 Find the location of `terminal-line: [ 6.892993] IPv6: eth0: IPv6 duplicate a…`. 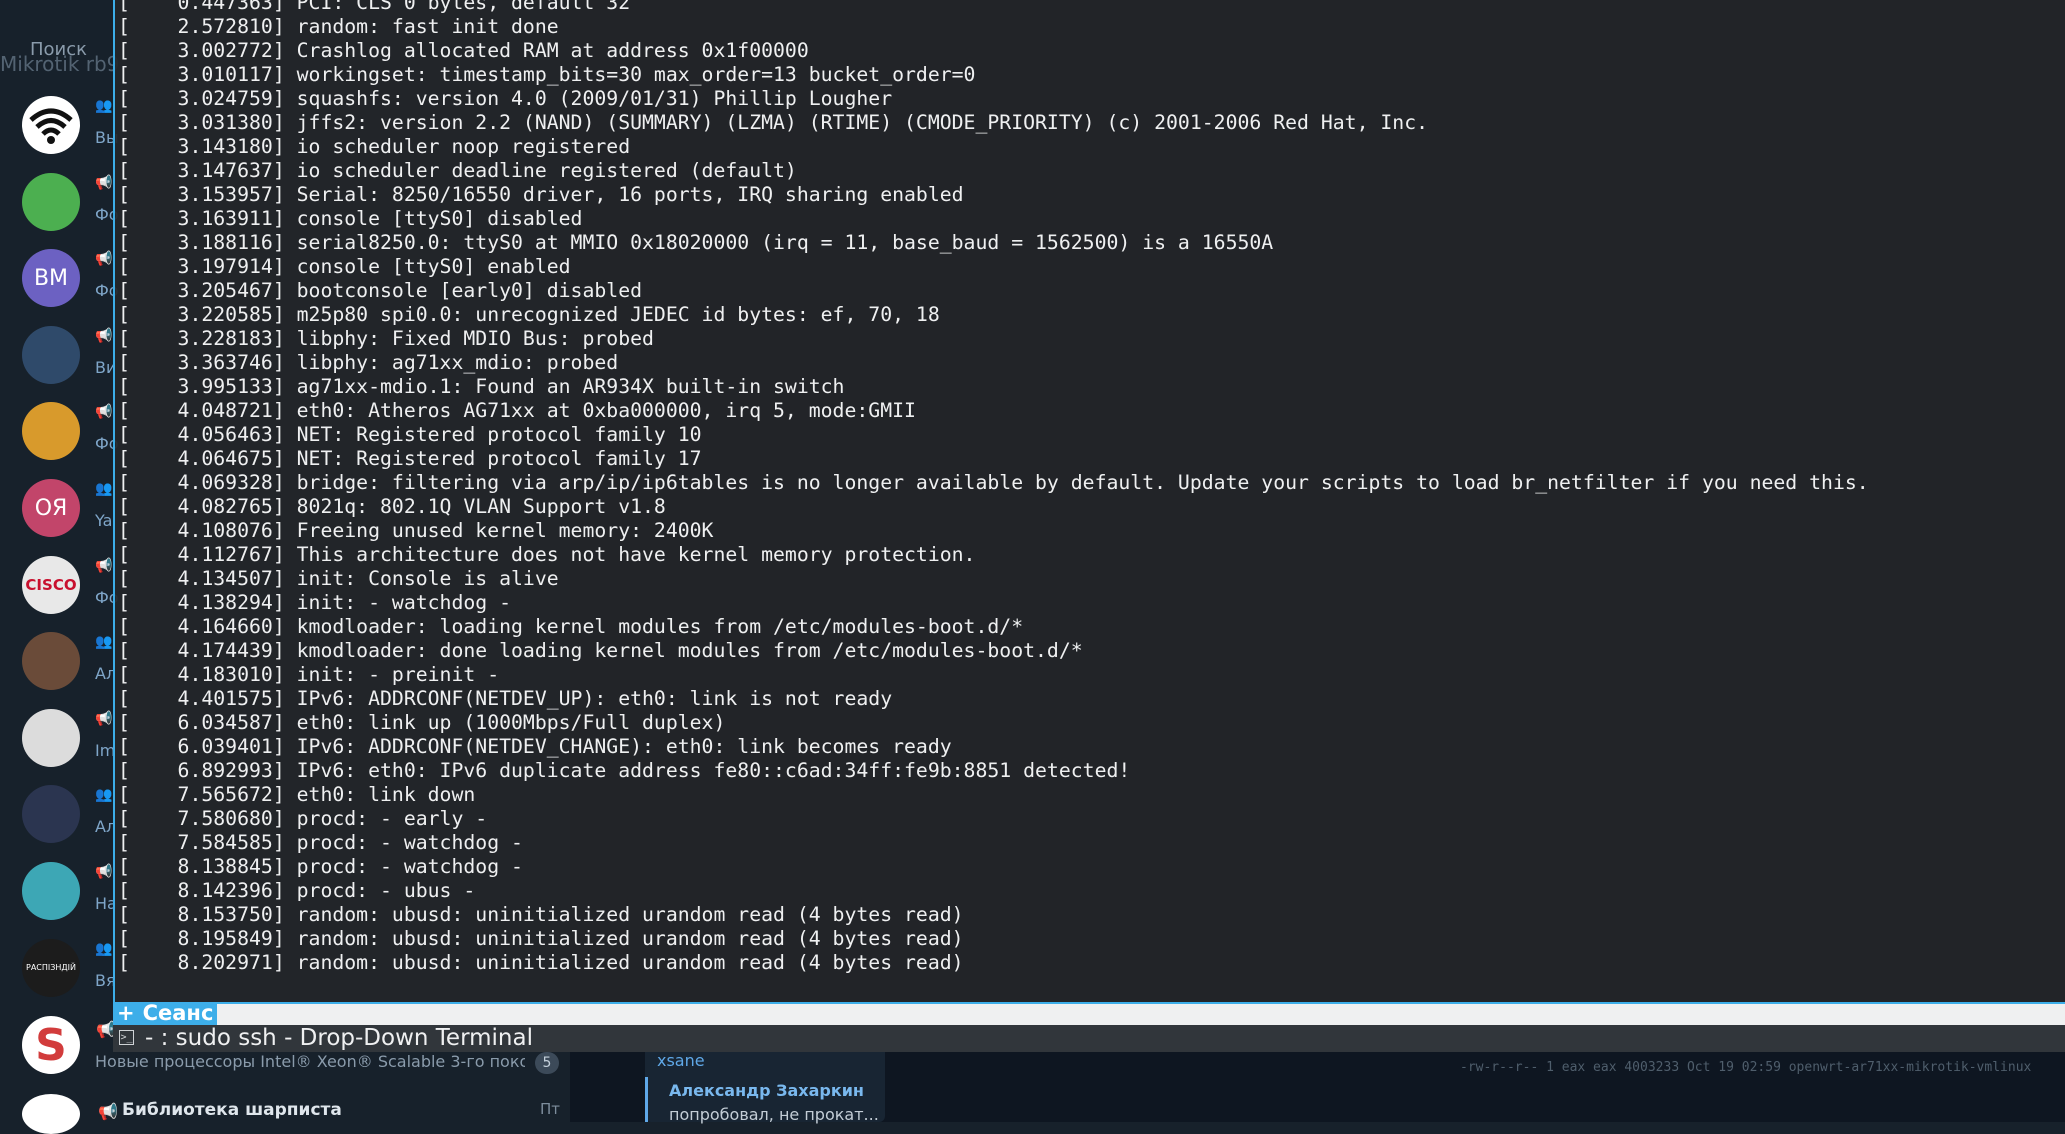

terminal-line: [ 6.892993] IPv6: eth0: IPv6 duplicate a… is located at coordinates (624, 770).